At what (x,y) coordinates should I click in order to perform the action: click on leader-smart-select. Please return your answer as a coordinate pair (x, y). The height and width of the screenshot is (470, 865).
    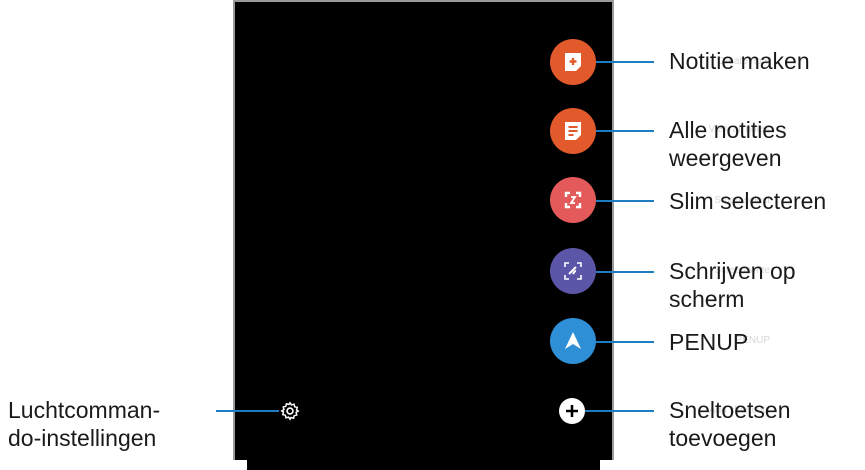
    Looking at the image, I should click on (625, 201).